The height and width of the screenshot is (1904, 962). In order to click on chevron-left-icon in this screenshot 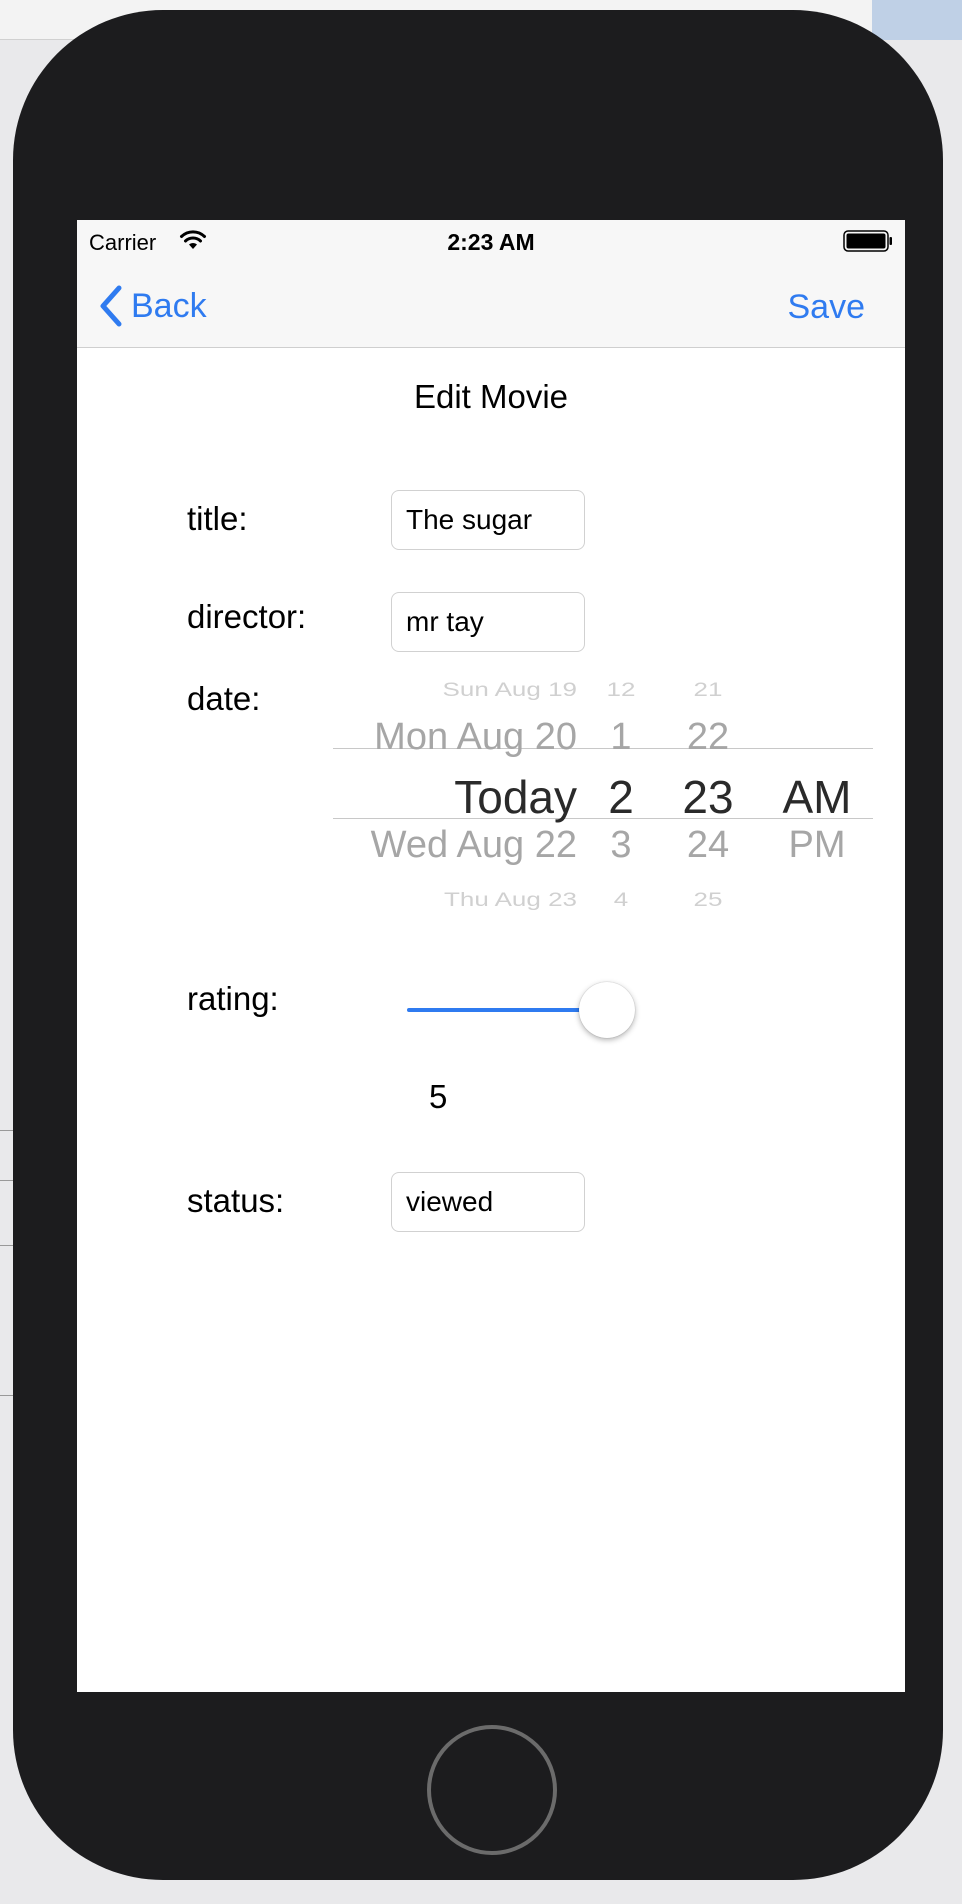, I will do `click(111, 306)`.